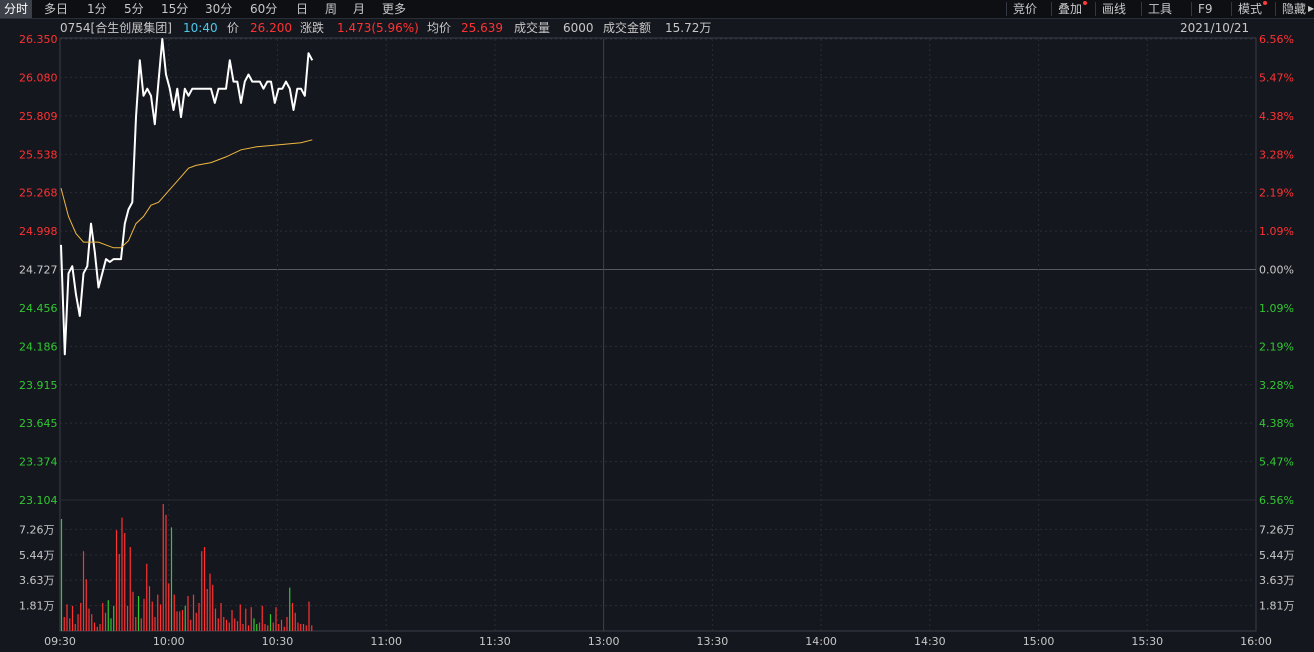 The image size is (1314, 652). What do you see at coordinates (169, 641) in the screenshot?
I see `time-tick-label: 10:00` at bounding box center [169, 641].